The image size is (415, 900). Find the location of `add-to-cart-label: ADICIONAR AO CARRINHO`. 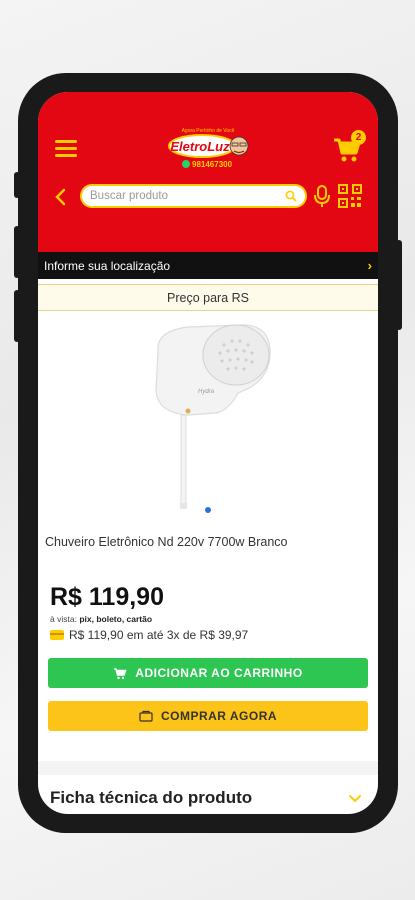

add-to-cart-label: ADICIONAR AO CARRINHO is located at coordinates (219, 673).